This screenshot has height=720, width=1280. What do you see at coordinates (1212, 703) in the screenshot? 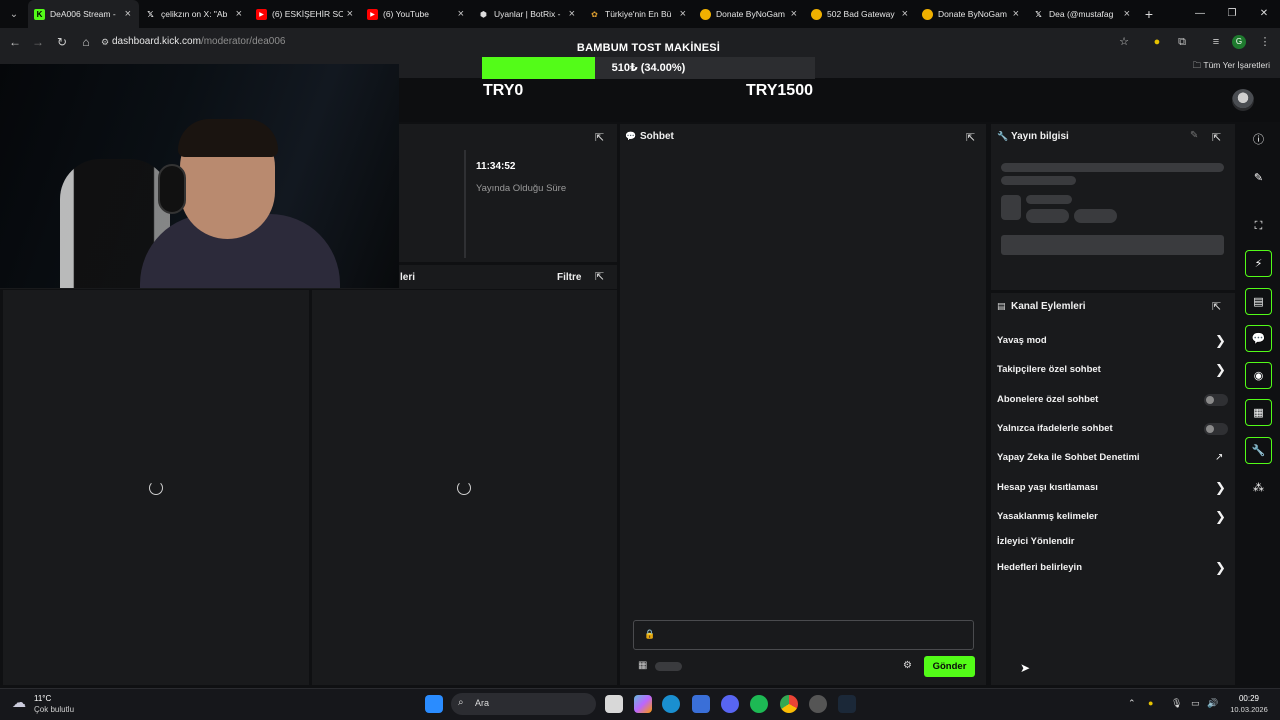
I see `volume-icon: 🔊` at bounding box center [1212, 703].